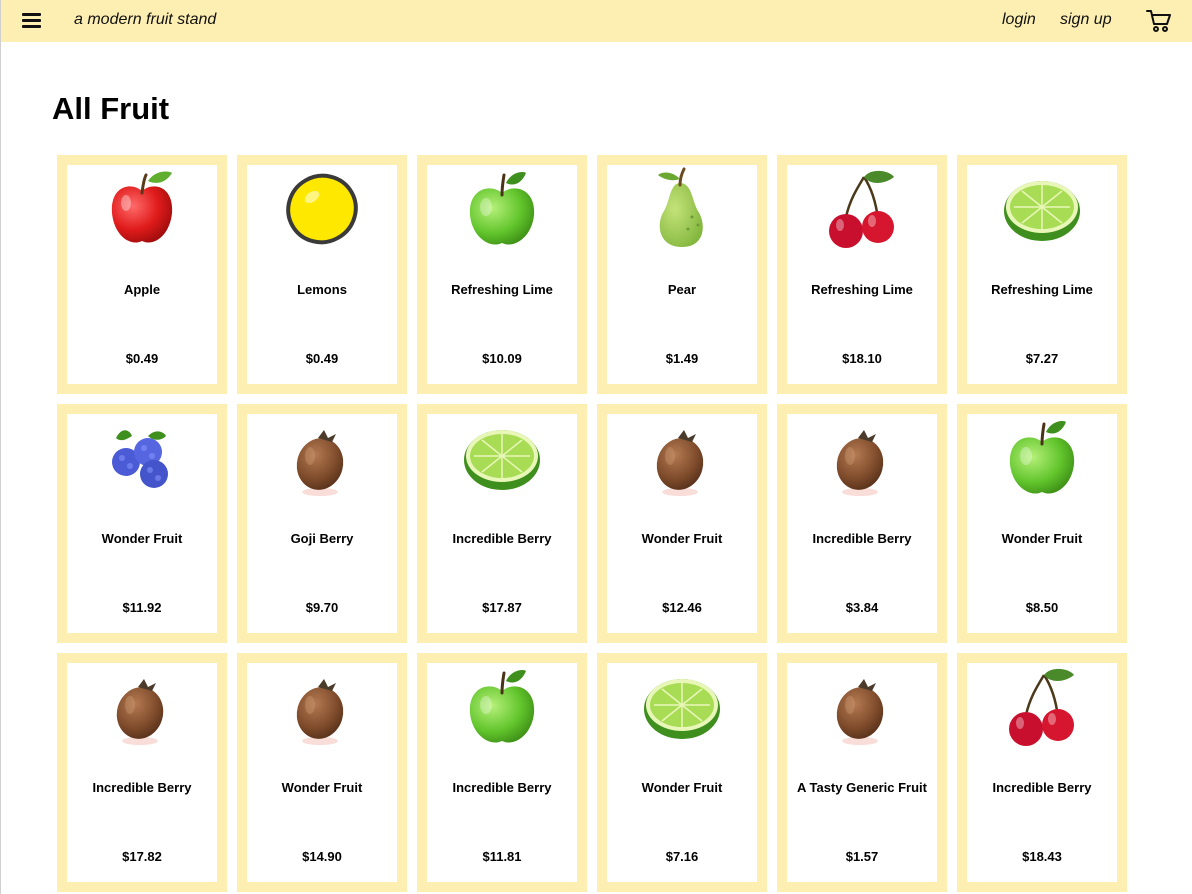 The height and width of the screenshot is (894, 1192). Describe the element at coordinates (322, 209) in the screenshot. I see `lemon-icon` at that location.